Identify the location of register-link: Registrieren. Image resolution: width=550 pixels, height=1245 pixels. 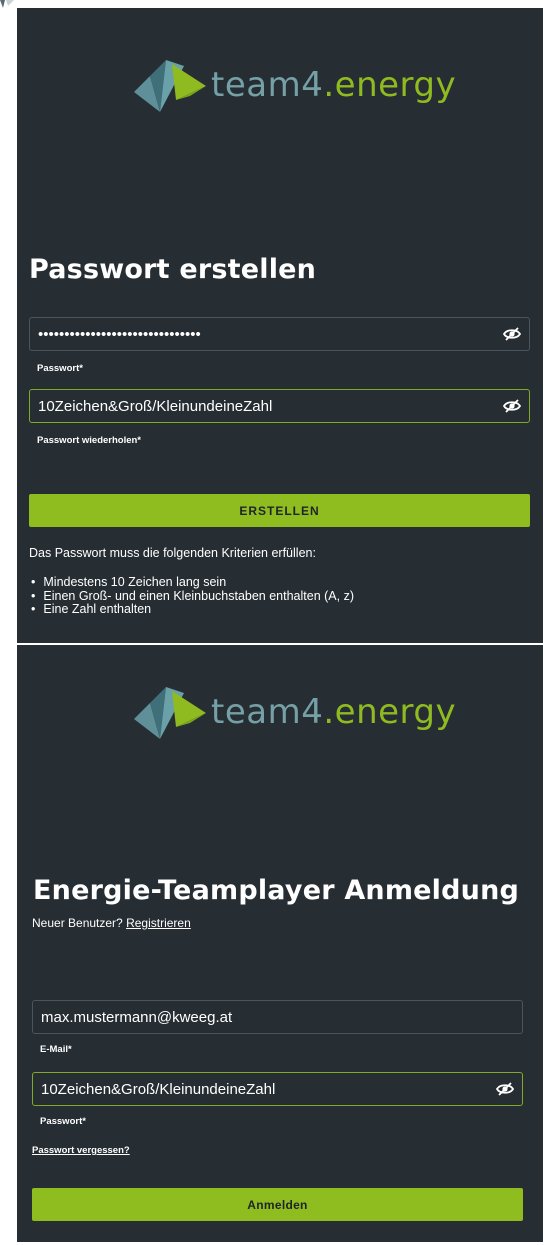
(158, 923).